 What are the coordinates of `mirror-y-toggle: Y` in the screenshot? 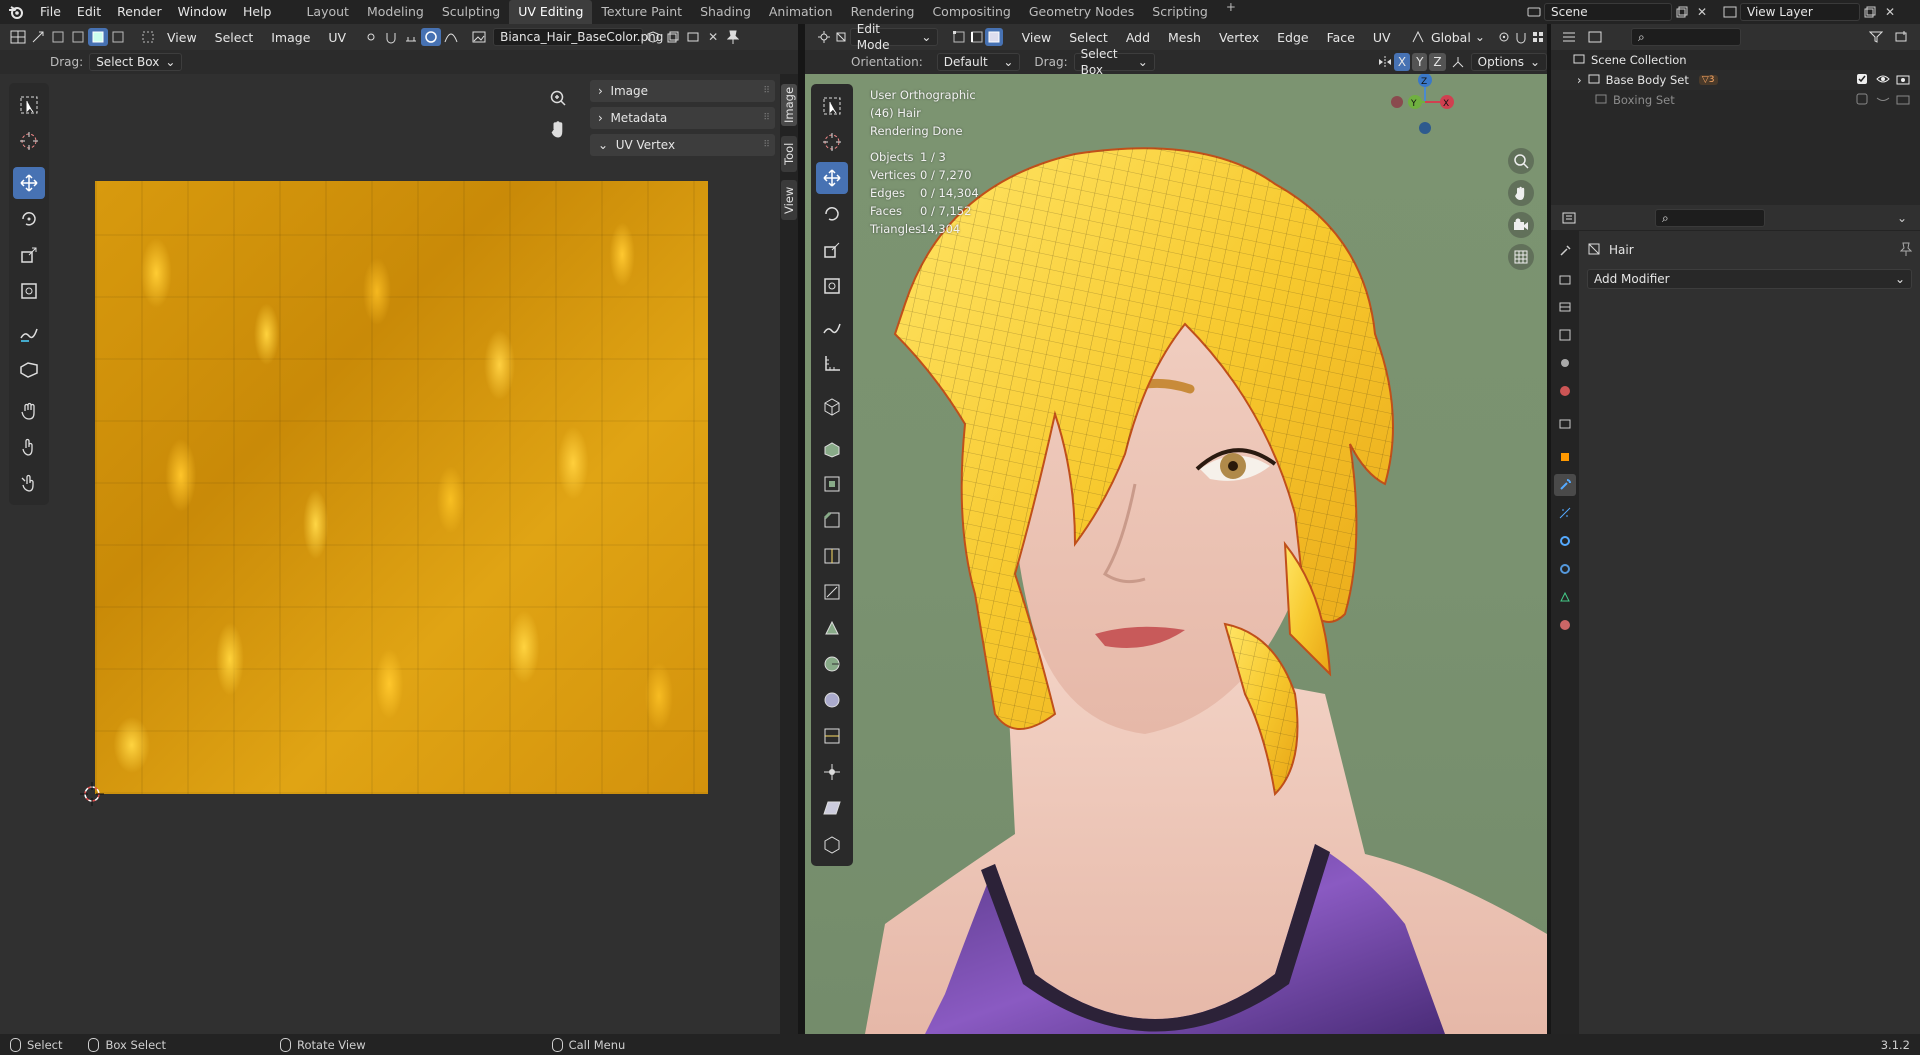 It's located at (1420, 62).